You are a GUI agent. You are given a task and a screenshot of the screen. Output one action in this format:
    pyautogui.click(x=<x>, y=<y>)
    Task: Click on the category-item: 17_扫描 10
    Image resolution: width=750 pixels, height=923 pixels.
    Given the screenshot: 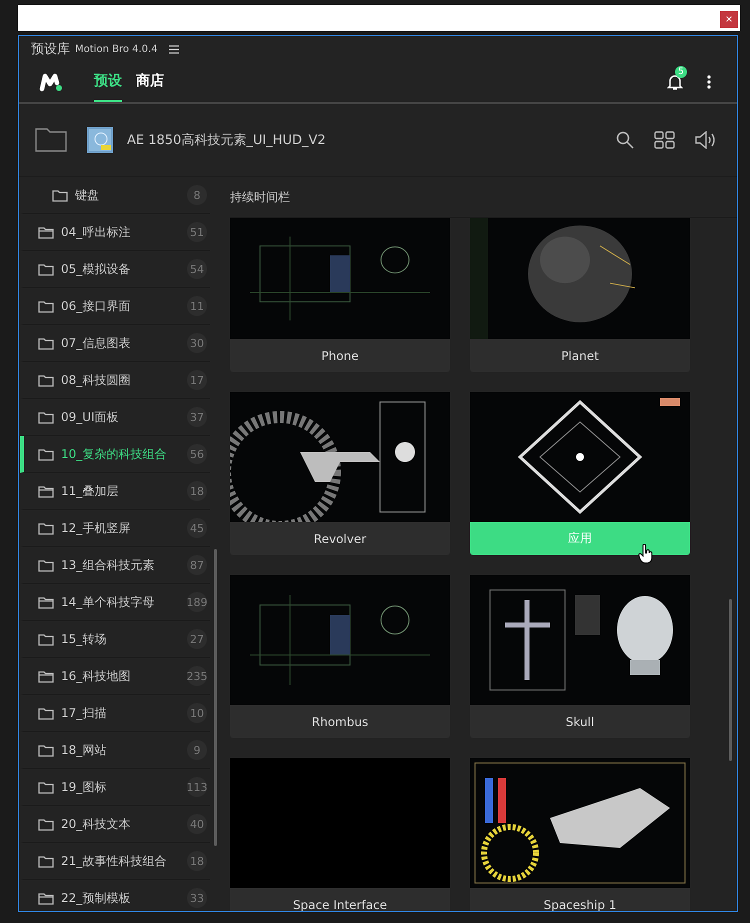 What is the action you would take?
    pyautogui.click(x=115, y=713)
    